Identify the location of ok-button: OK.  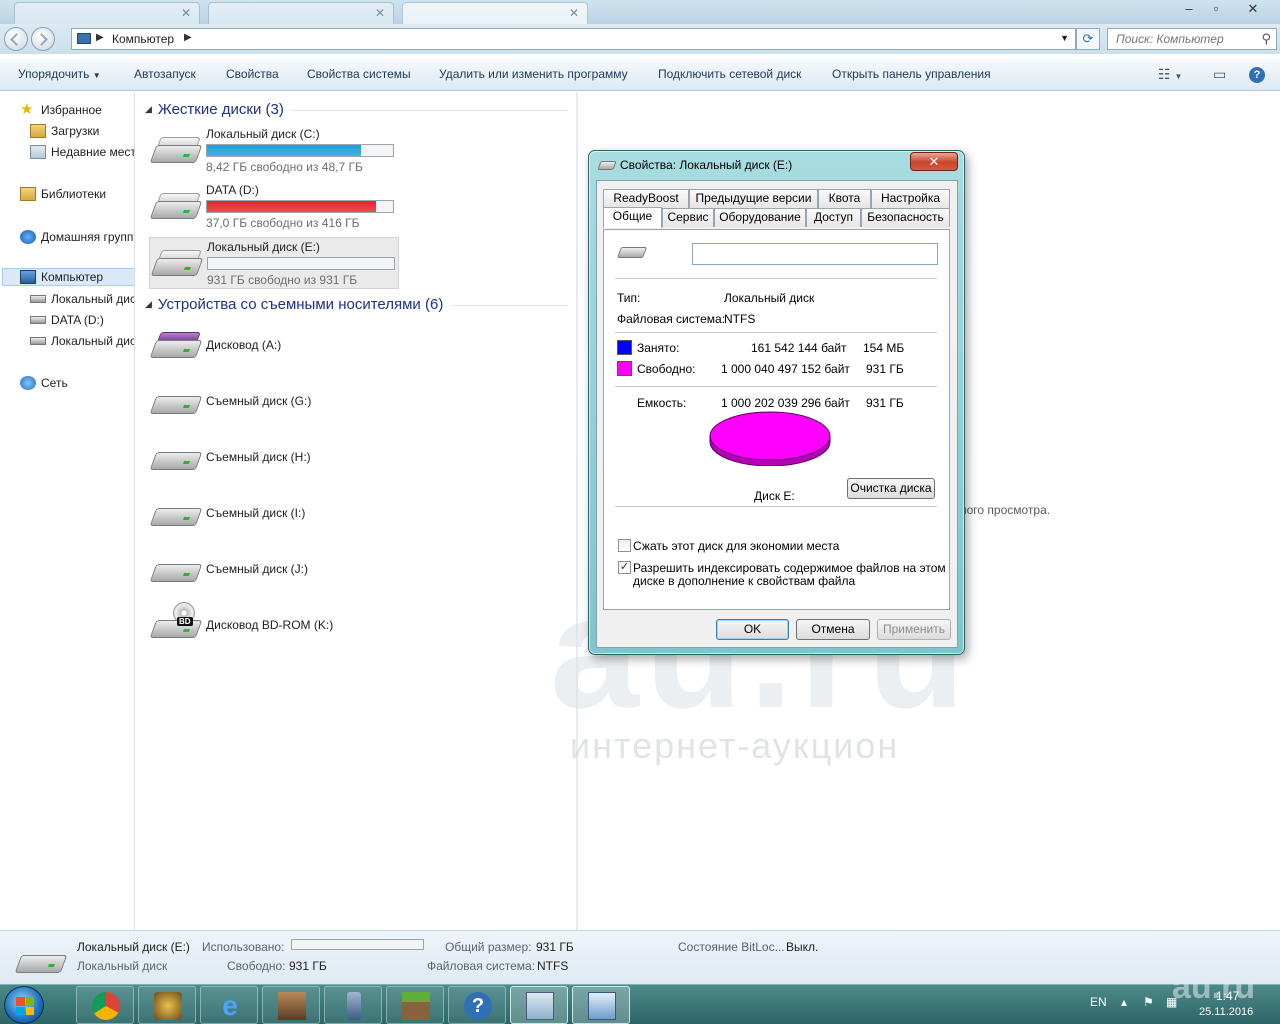
(752, 629).